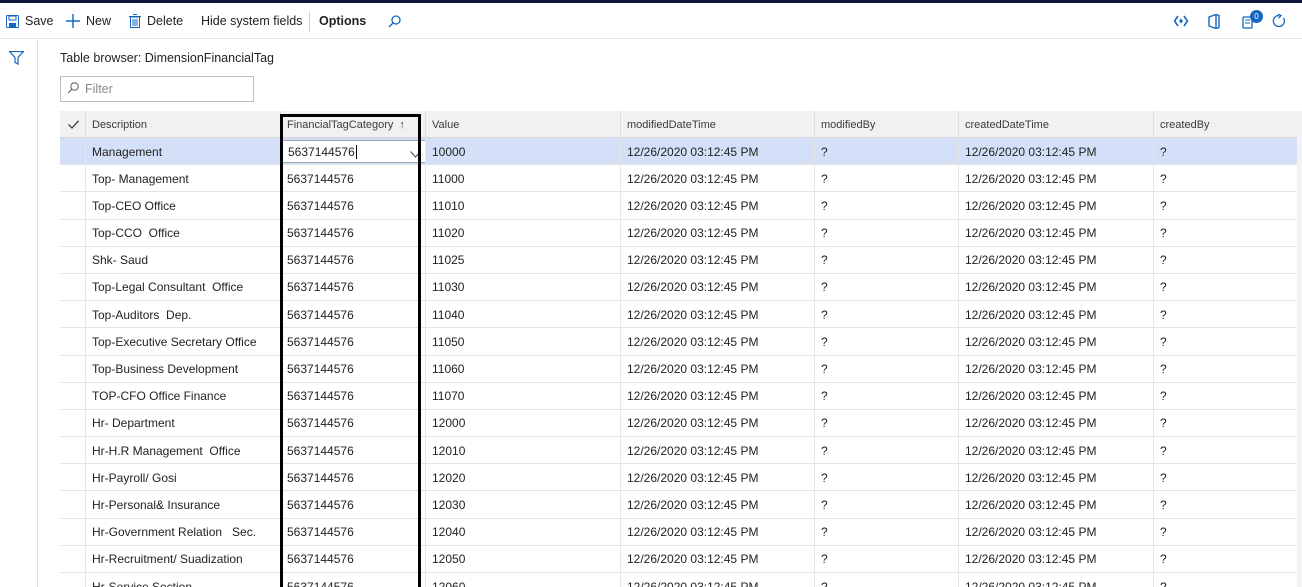 Image resolution: width=1302 pixels, height=587 pixels. I want to click on filter-input, so click(165, 89).